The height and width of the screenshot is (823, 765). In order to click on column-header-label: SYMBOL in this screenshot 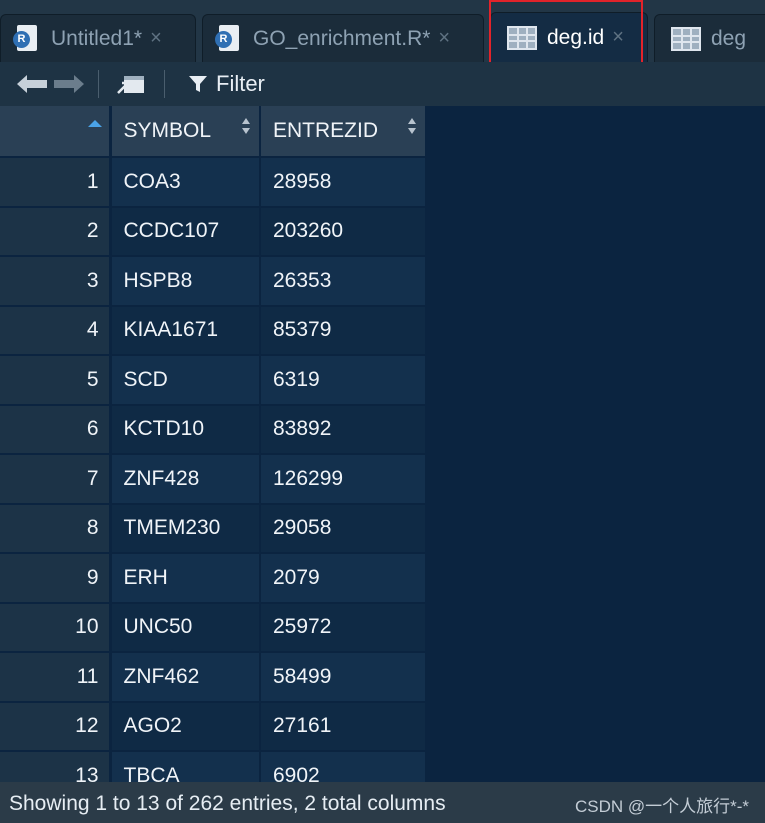, I will do `click(167, 130)`.